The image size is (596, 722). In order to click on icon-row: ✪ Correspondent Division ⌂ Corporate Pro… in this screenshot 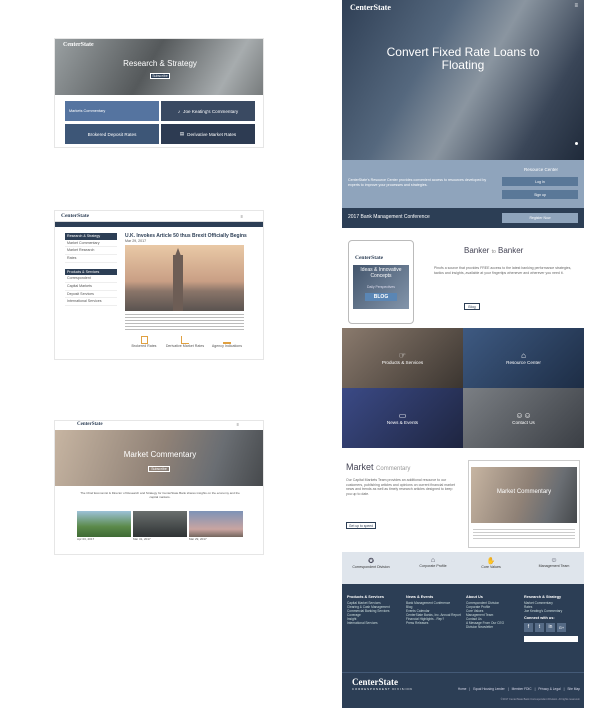, I will do `click(463, 568)`.